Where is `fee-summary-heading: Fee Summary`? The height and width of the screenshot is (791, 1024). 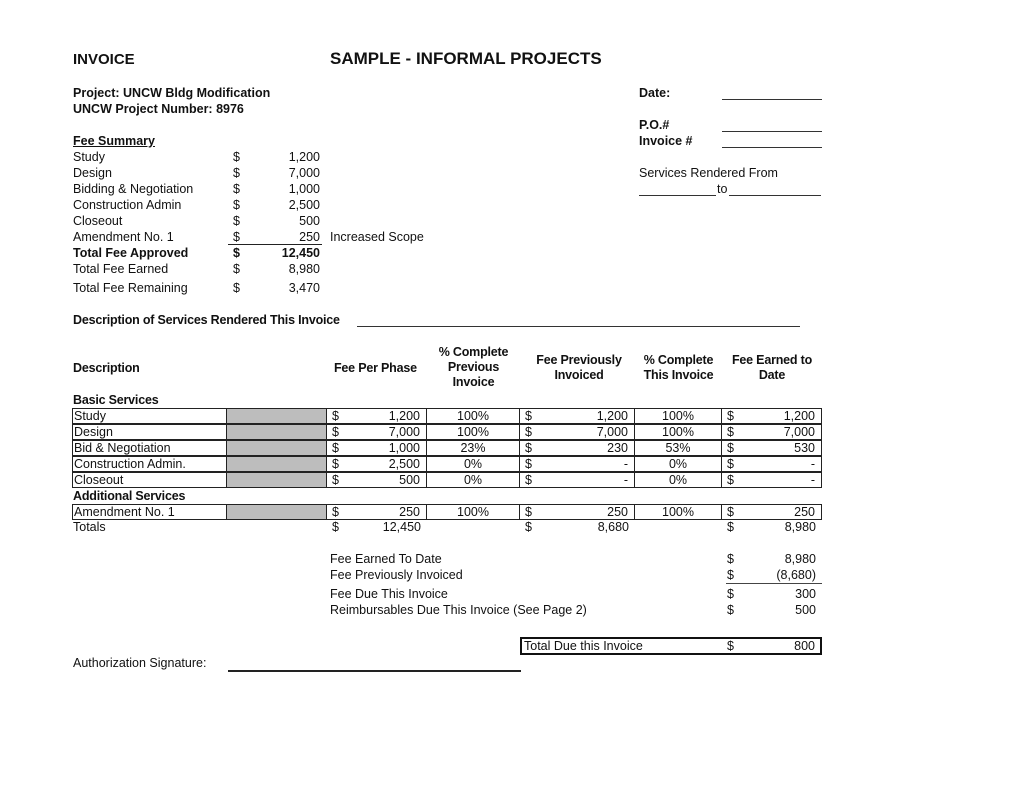
fee-summary-heading: Fee Summary is located at coordinates (114, 141).